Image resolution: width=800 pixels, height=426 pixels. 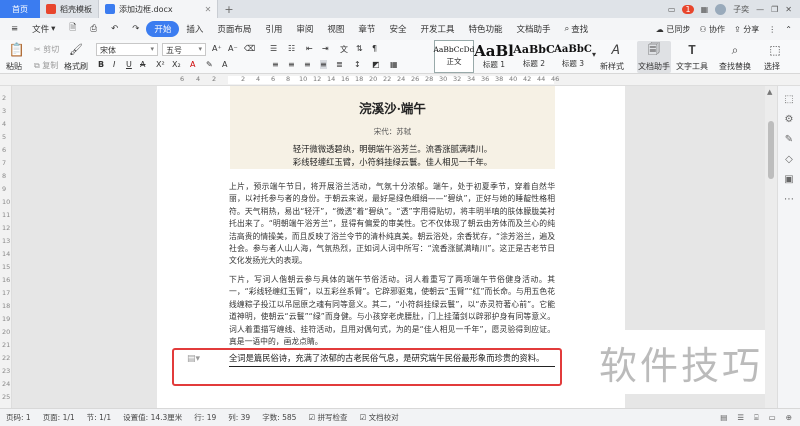 I want to click on strikethrough-icon: A, so click(x=142, y=64).